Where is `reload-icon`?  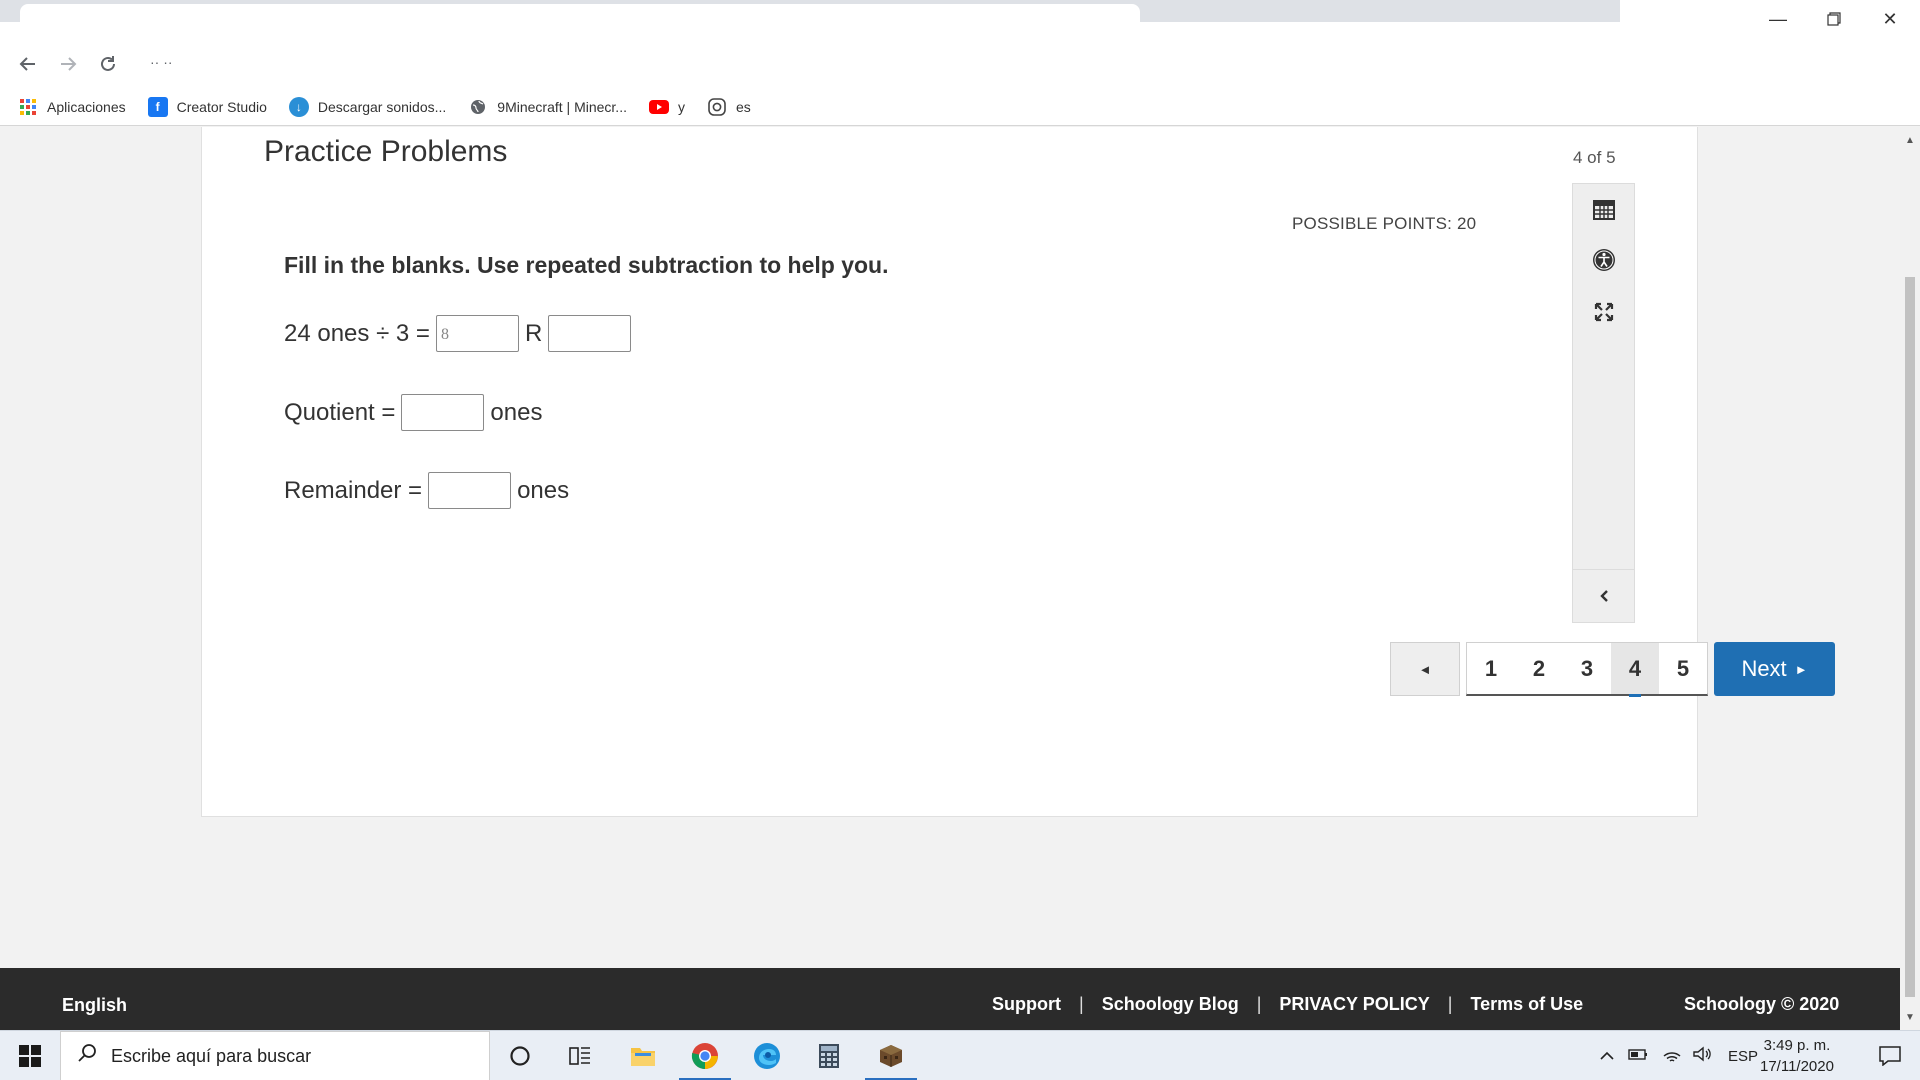 reload-icon is located at coordinates (108, 63).